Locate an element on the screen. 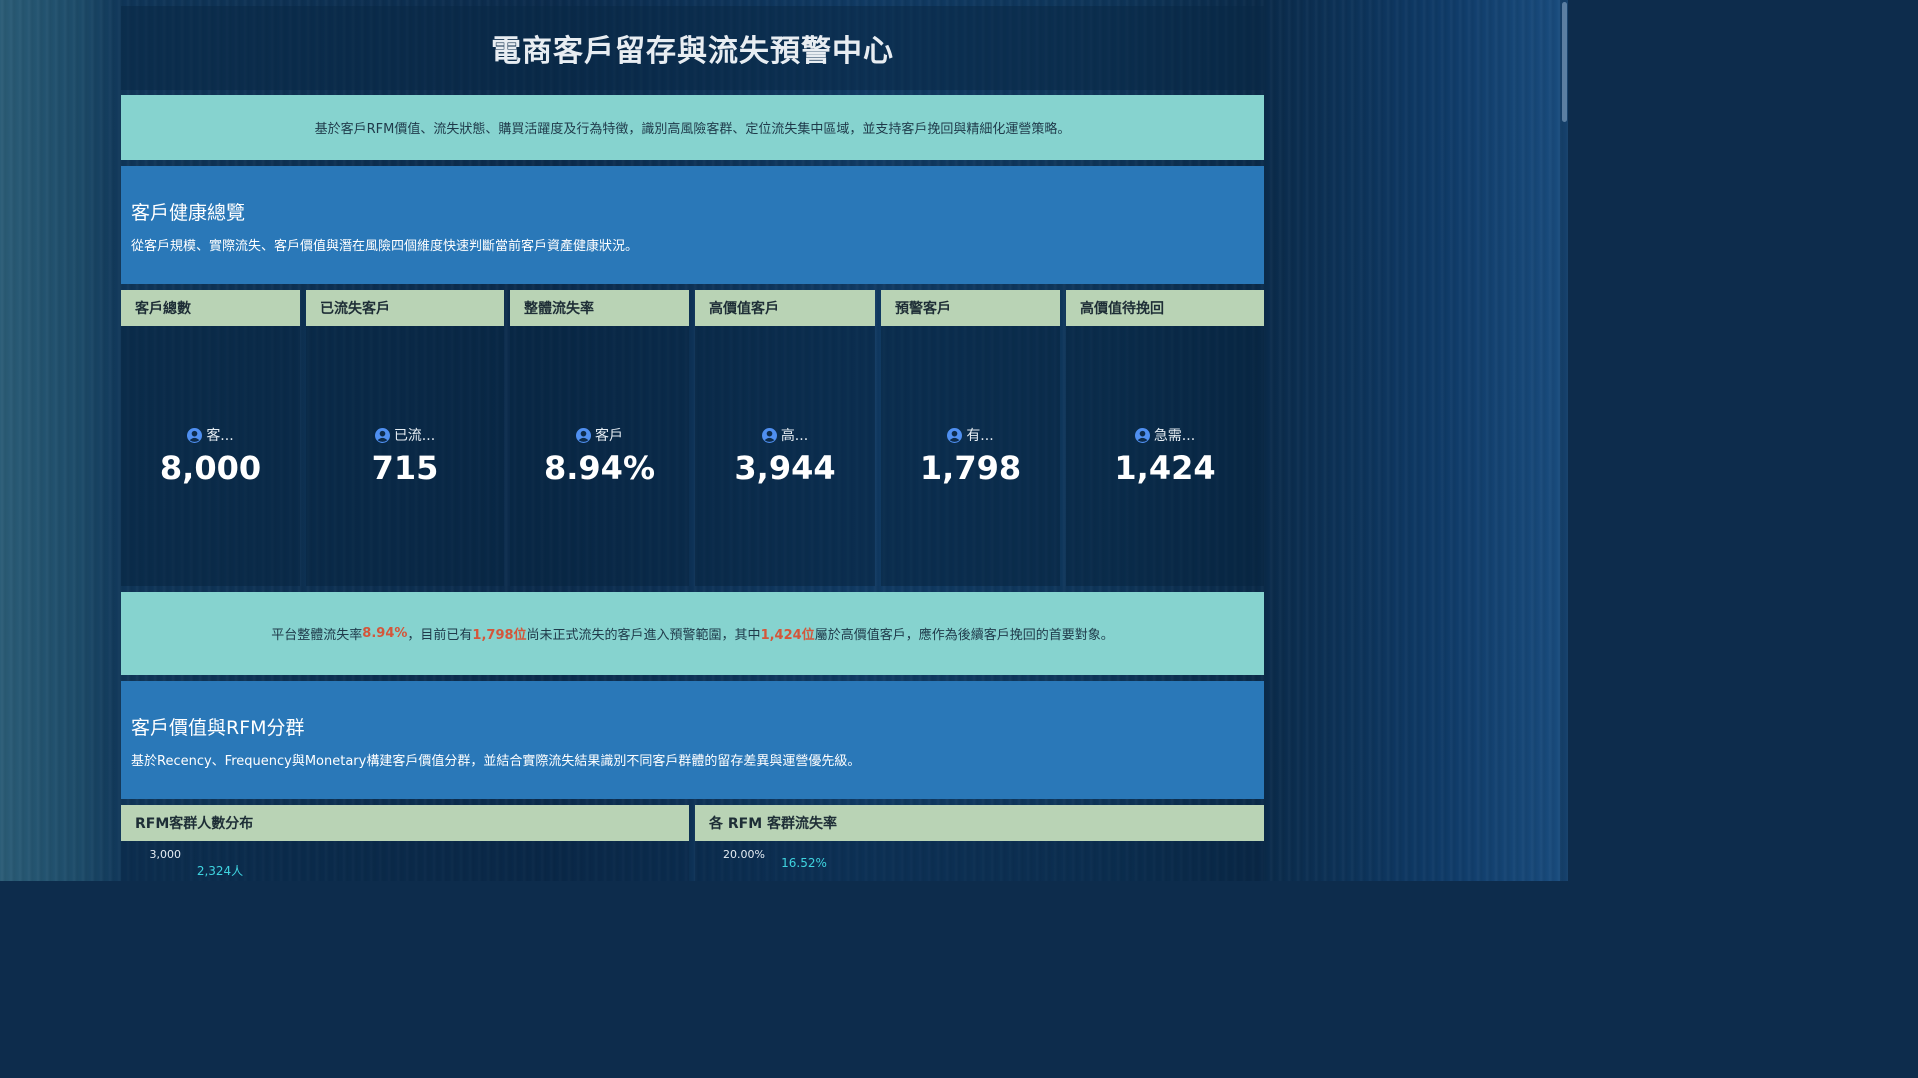 This screenshot has height=1078, width=1918. rfm-distribution-plot: 3,000 2,324人 is located at coordinates (197, 863).